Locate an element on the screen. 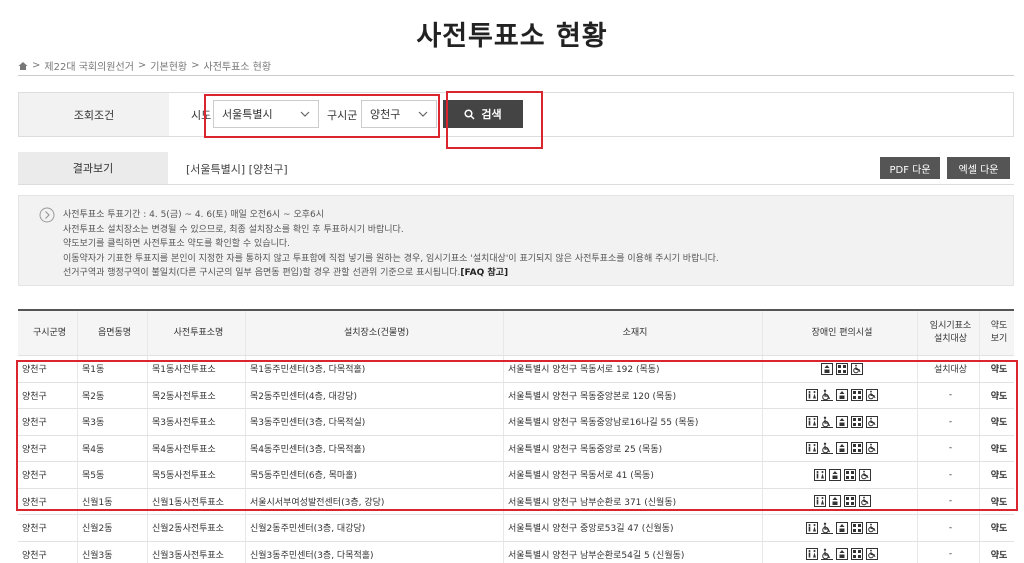 The height and width of the screenshot is (563, 1024). place-cell: 신월2동주민센터(3층, 대강당) is located at coordinates (375, 528).